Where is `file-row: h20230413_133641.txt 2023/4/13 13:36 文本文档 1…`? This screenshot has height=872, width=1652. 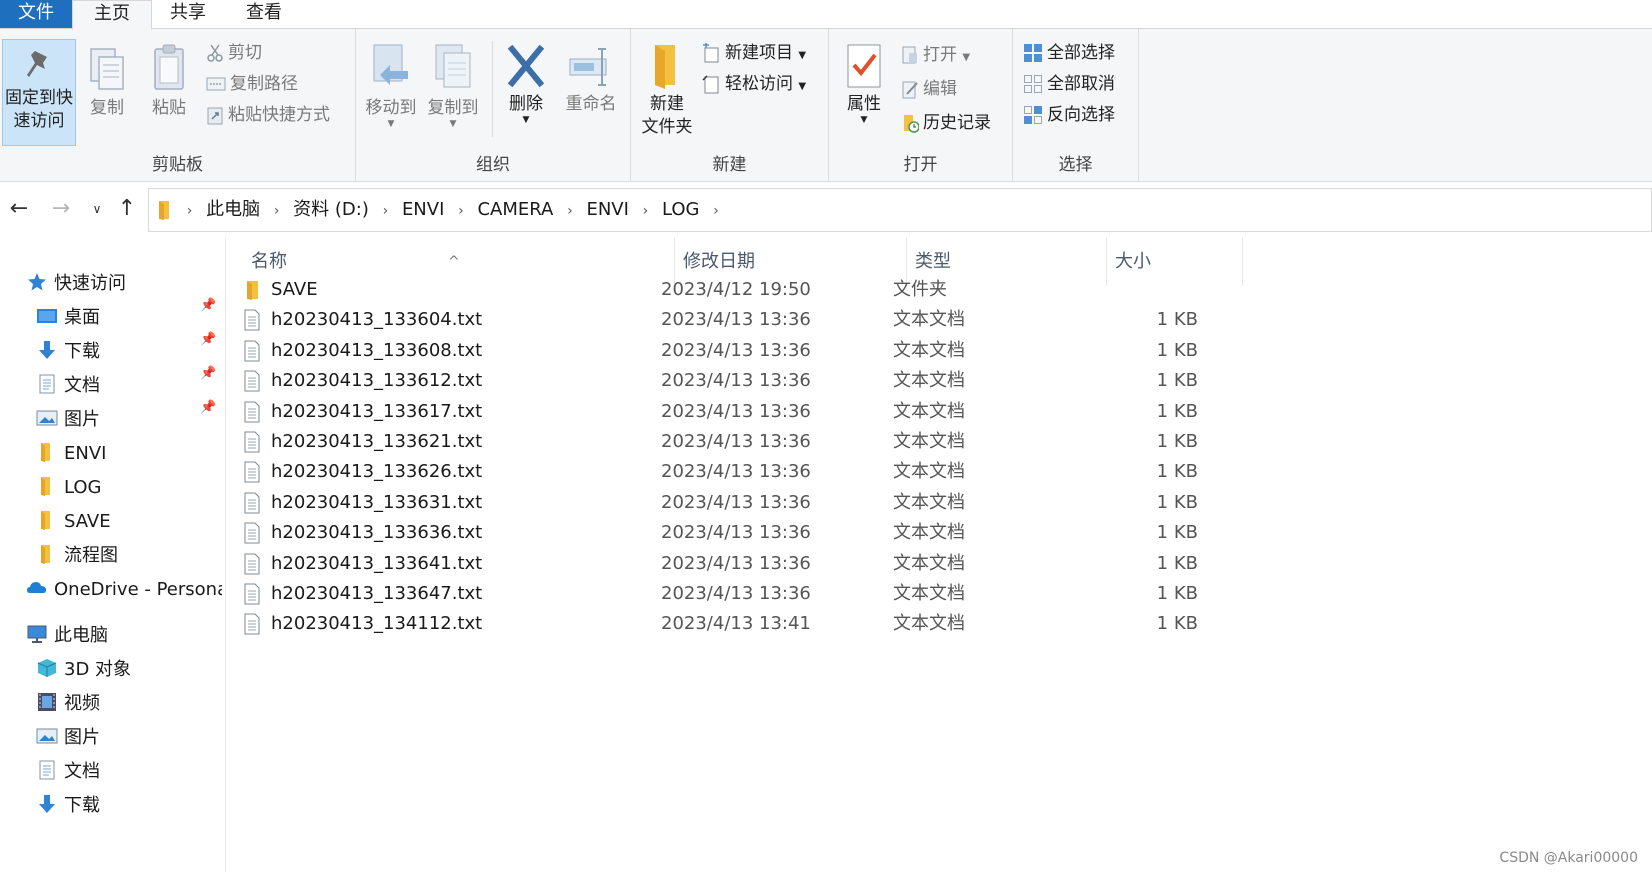 file-row: h20230413_133641.txt 2023/4/13 13:36 文本文档 1… is located at coordinates (733, 564).